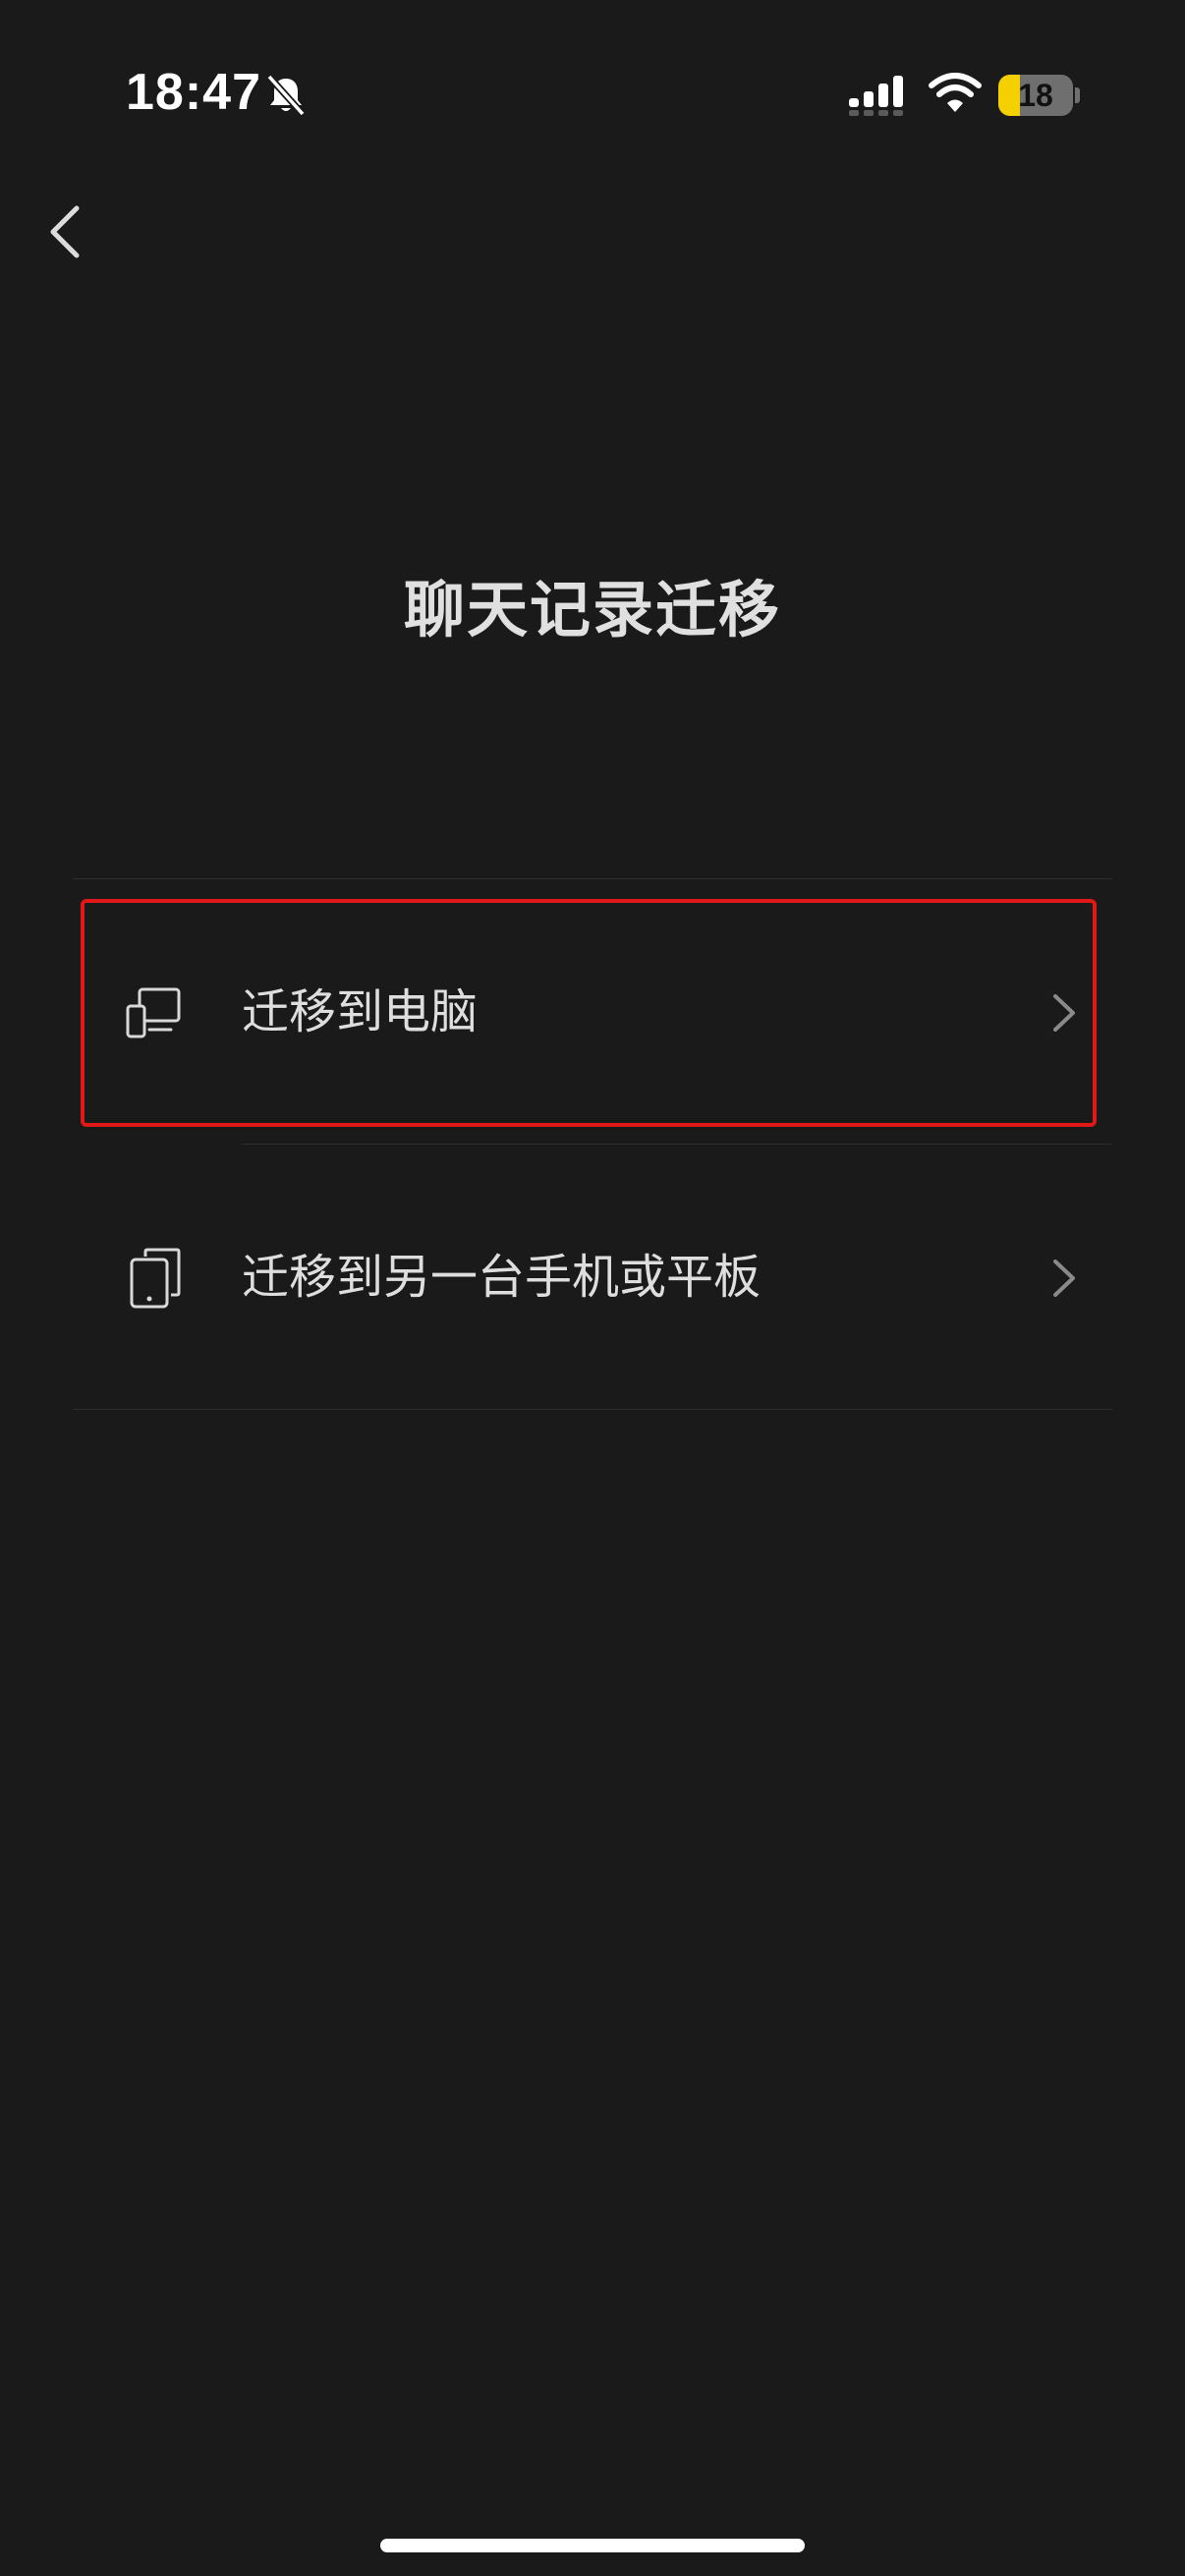 Image resolution: width=1185 pixels, height=2576 pixels. I want to click on battery-level: 18, so click(1035, 95).